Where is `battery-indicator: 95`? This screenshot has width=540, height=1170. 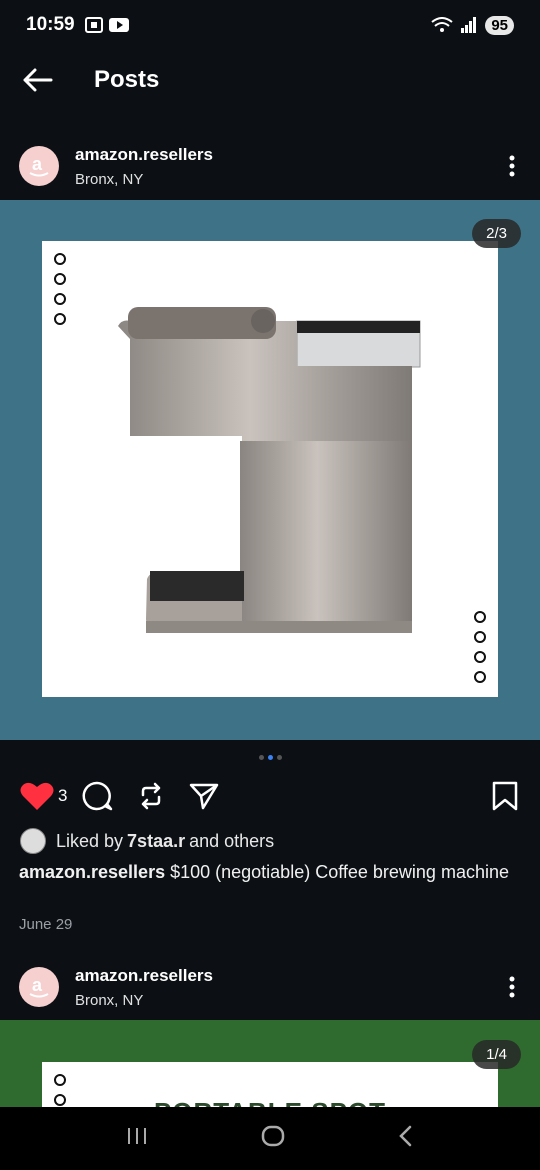 battery-indicator: 95 is located at coordinates (499, 25).